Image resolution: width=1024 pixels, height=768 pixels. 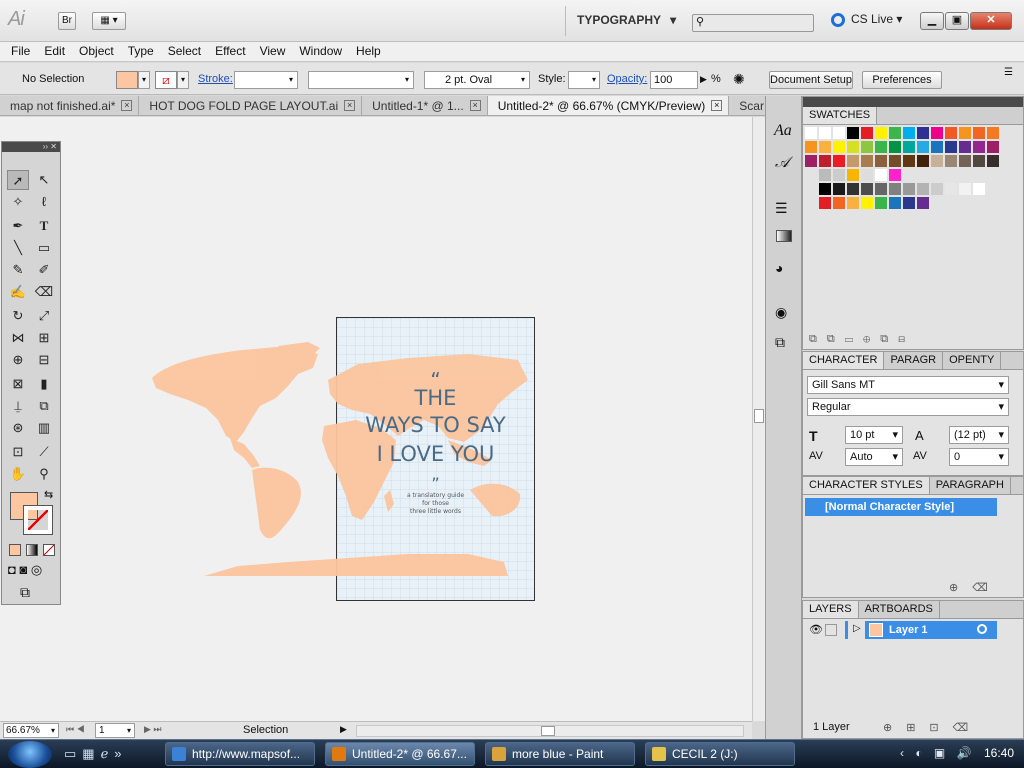 What do you see at coordinates (368, 51) in the screenshot?
I see `menu-help: Help` at bounding box center [368, 51].